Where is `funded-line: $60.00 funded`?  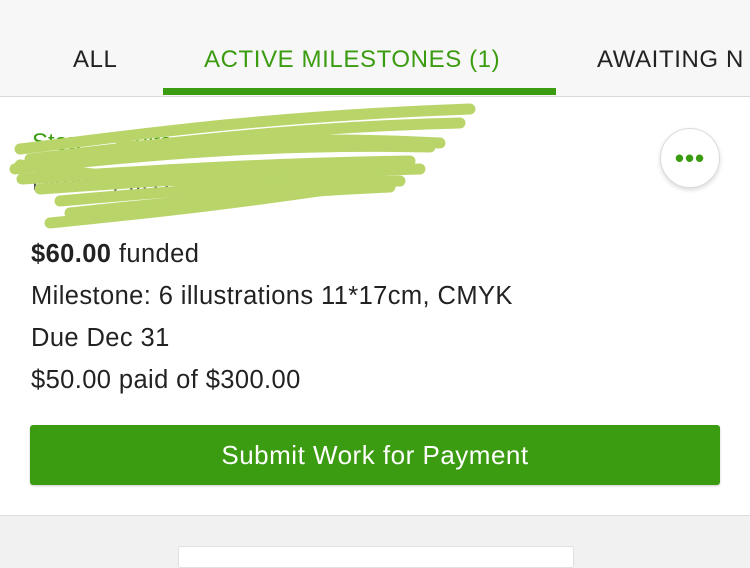
funded-line: $60.00 funded is located at coordinates (115, 254).